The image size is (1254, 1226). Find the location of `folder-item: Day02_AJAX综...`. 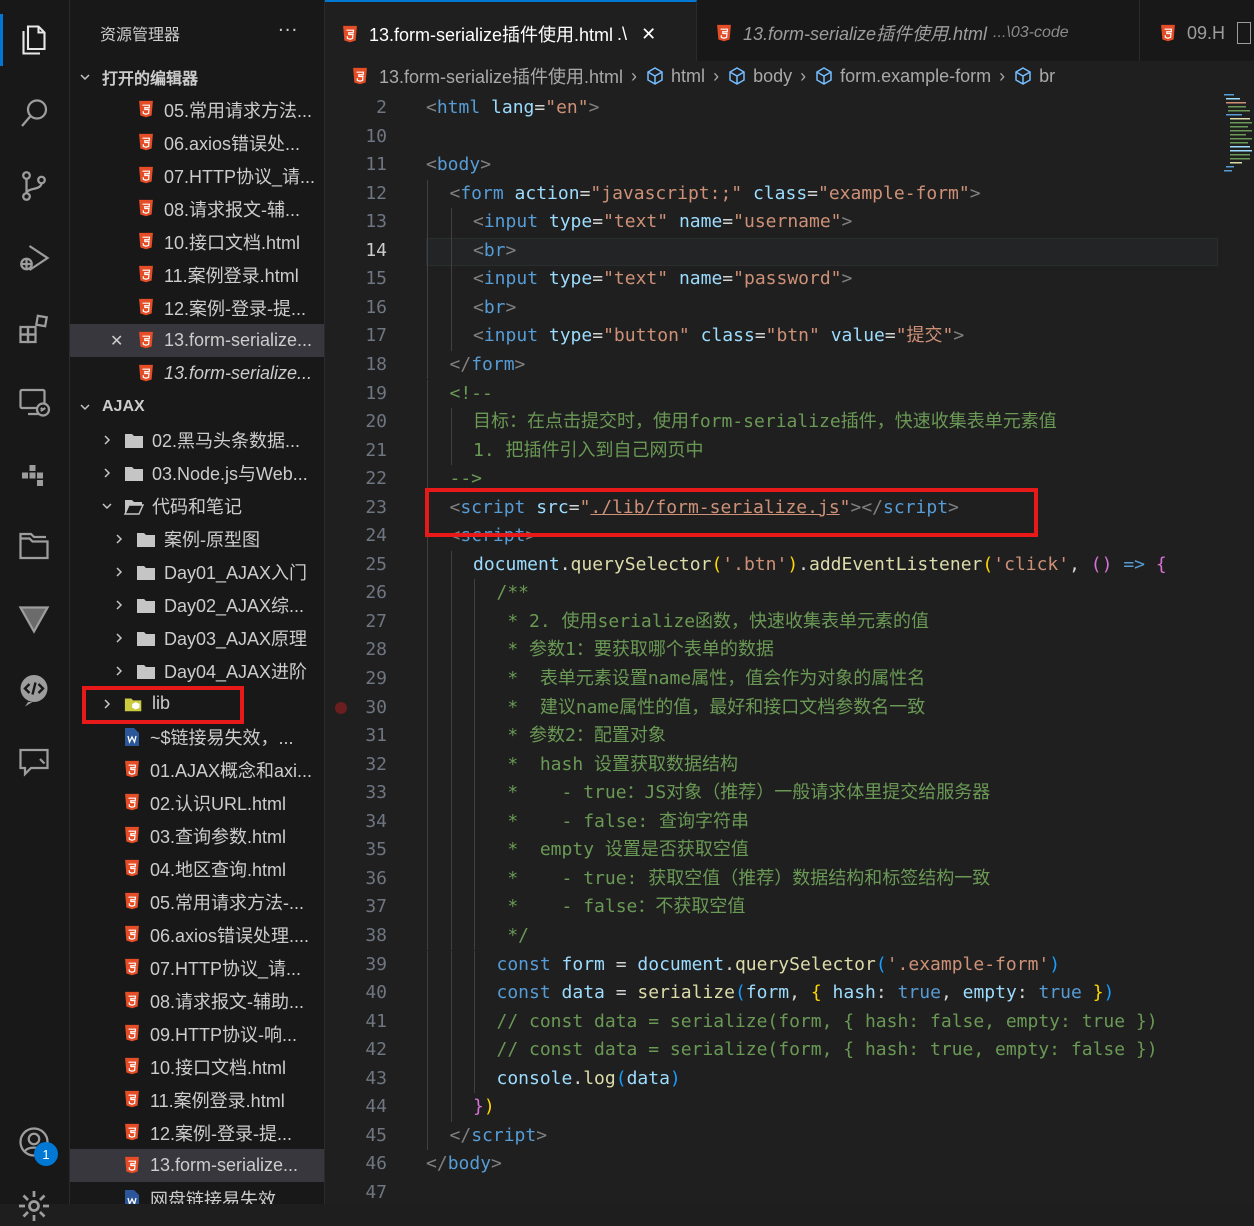

folder-item: Day02_AJAX综... is located at coordinates (197, 604).